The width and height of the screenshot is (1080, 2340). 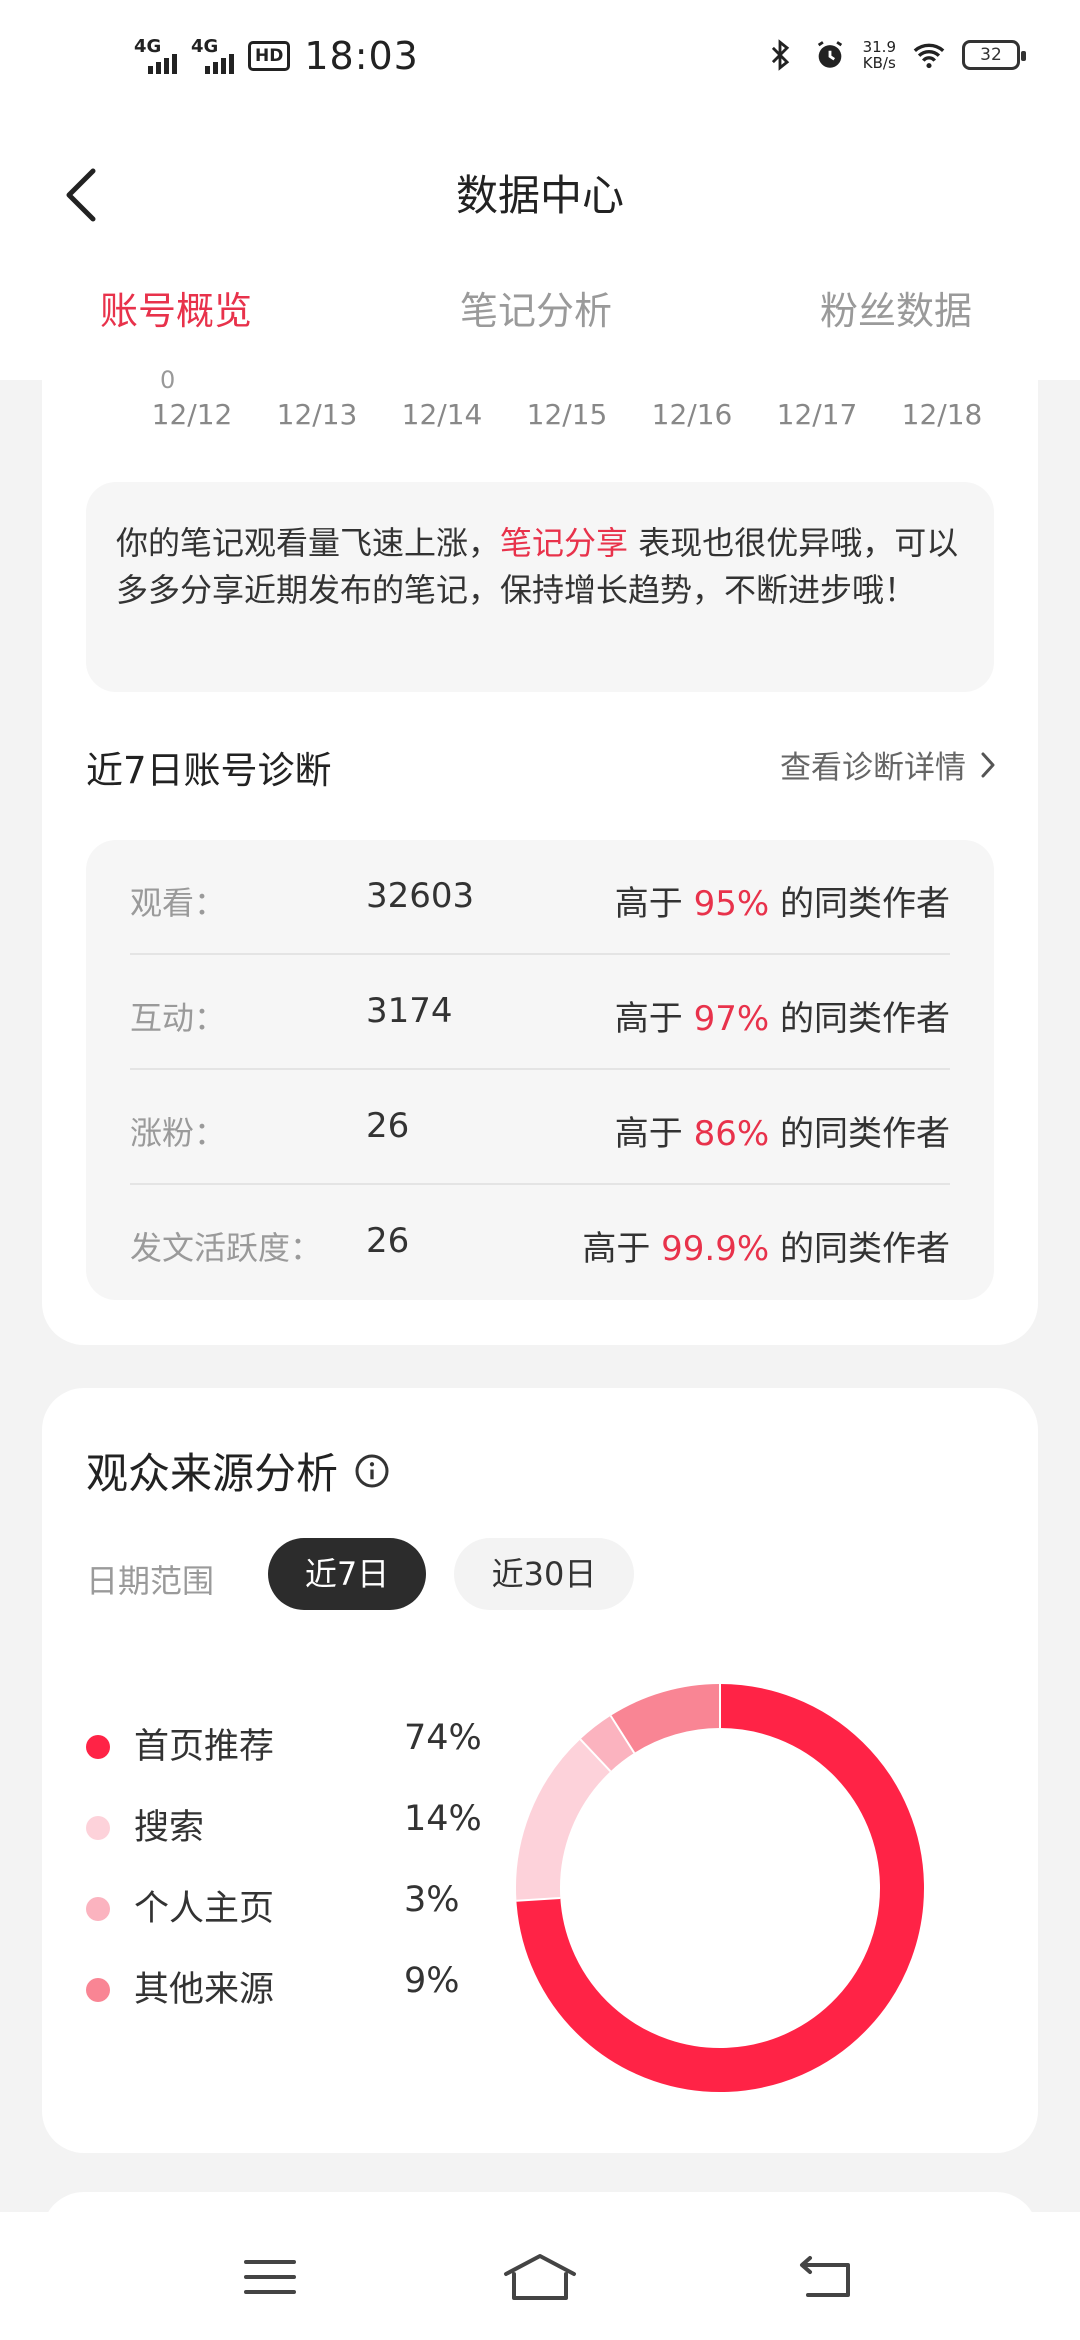 I want to click on stat-compare: 高于 97% 的同类作者, so click(x=782, y=1019).